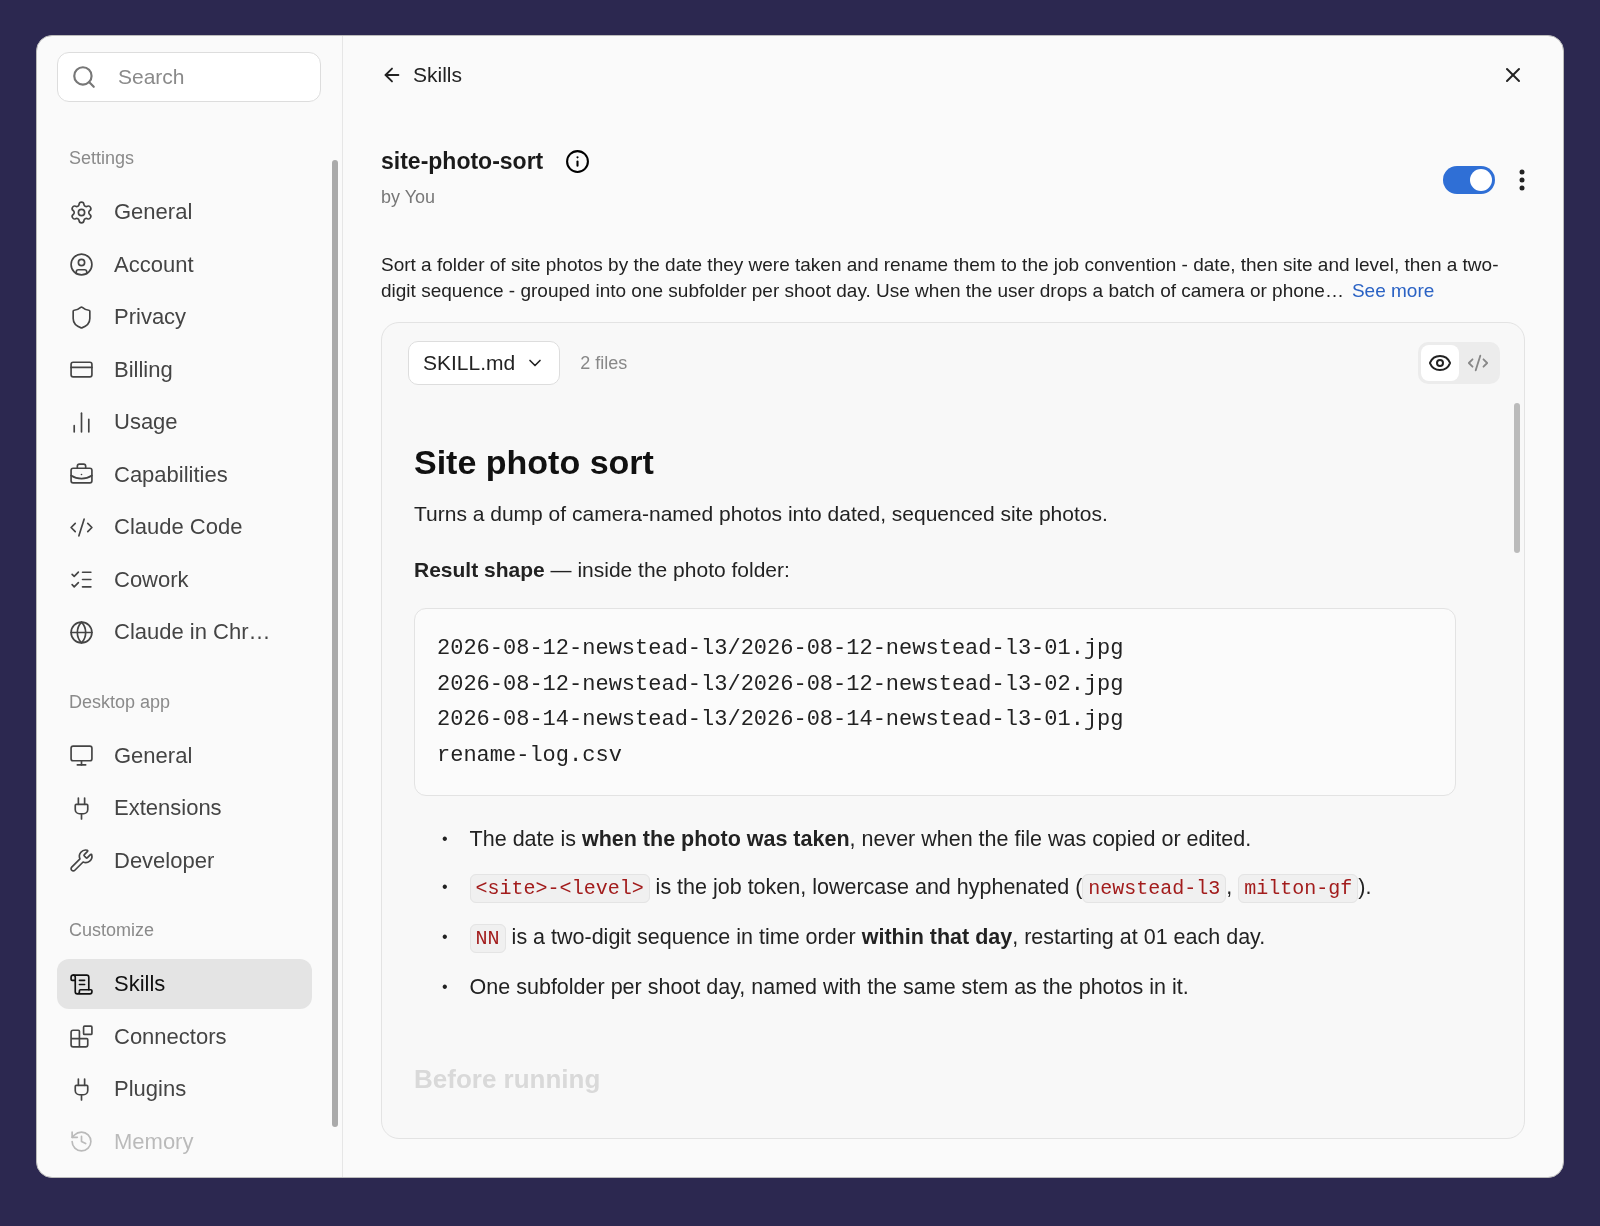 The width and height of the screenshot is (1600, 1226). I want to click on preview-button, so click(1440, 363).